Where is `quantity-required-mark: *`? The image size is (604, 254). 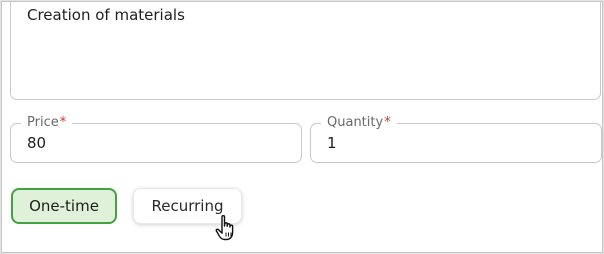 quantity-required-mark: * is located at coordinates (387, 122).